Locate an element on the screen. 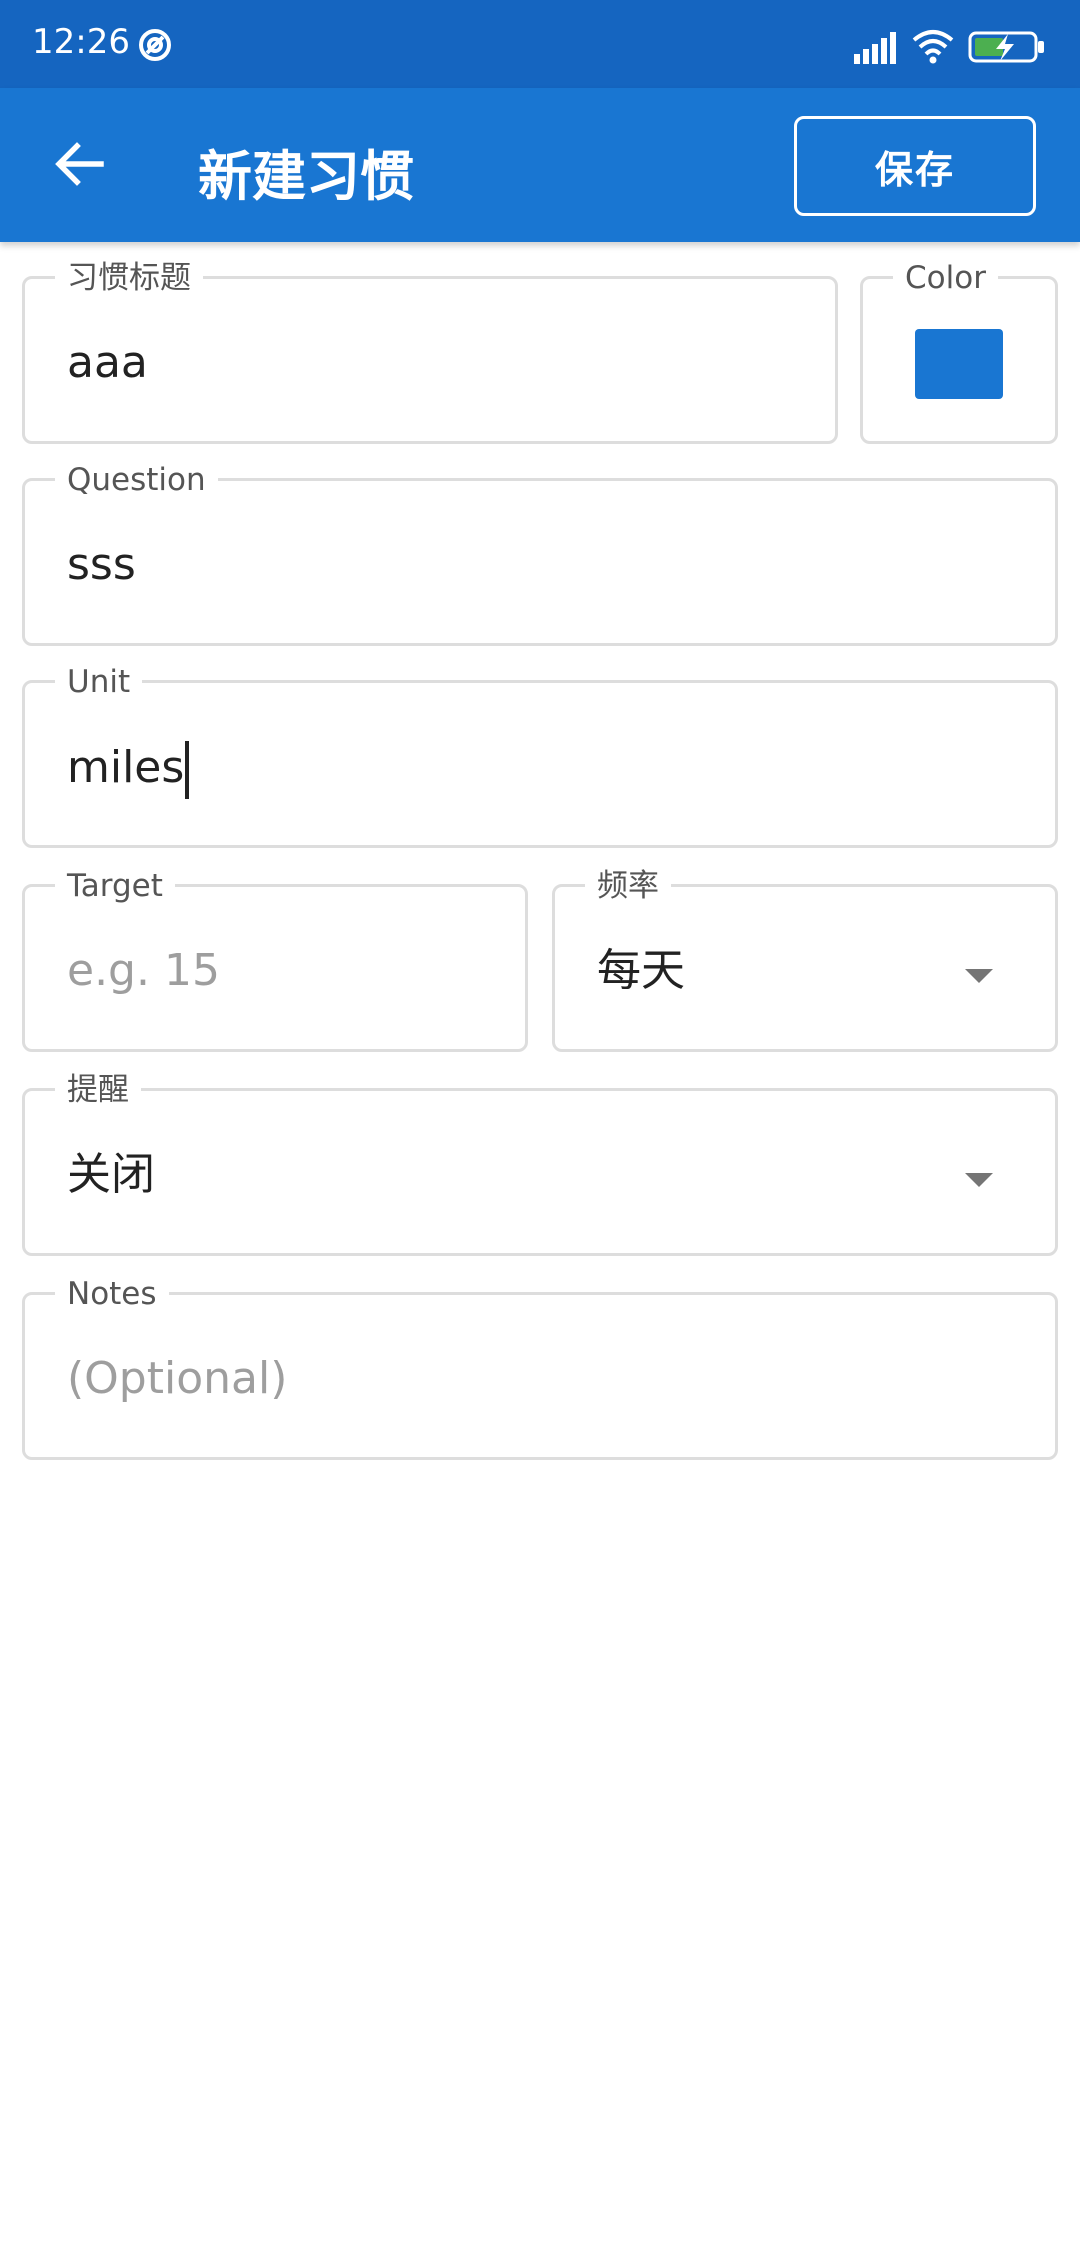 The height and width of the screenshot is (2248, 1080). text-cursor is located at coordinates (187, 770).